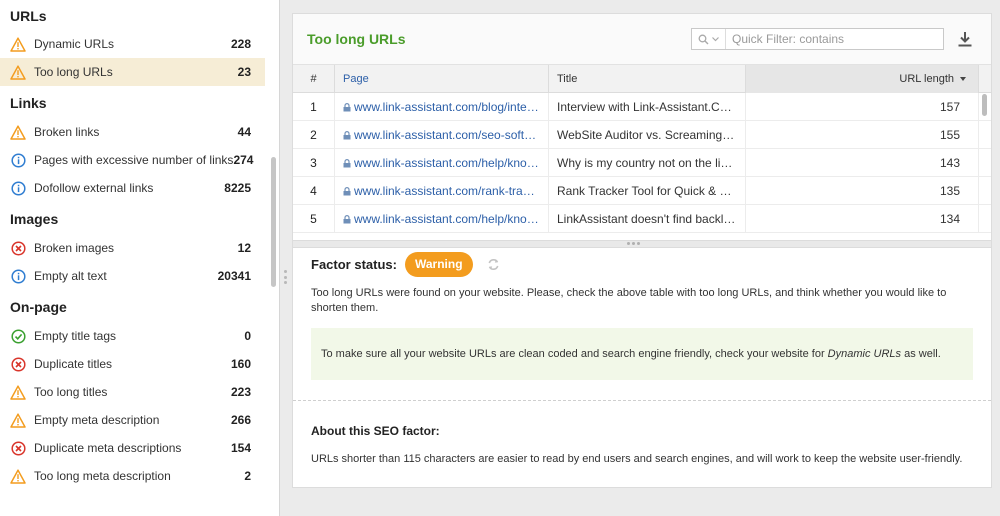 The height and width of the screenshot is (516, 1000). What do you see at coordinates (963, 79) in the screenshot?
I see `sort-desc-icon` at bounding box center [963, 79].